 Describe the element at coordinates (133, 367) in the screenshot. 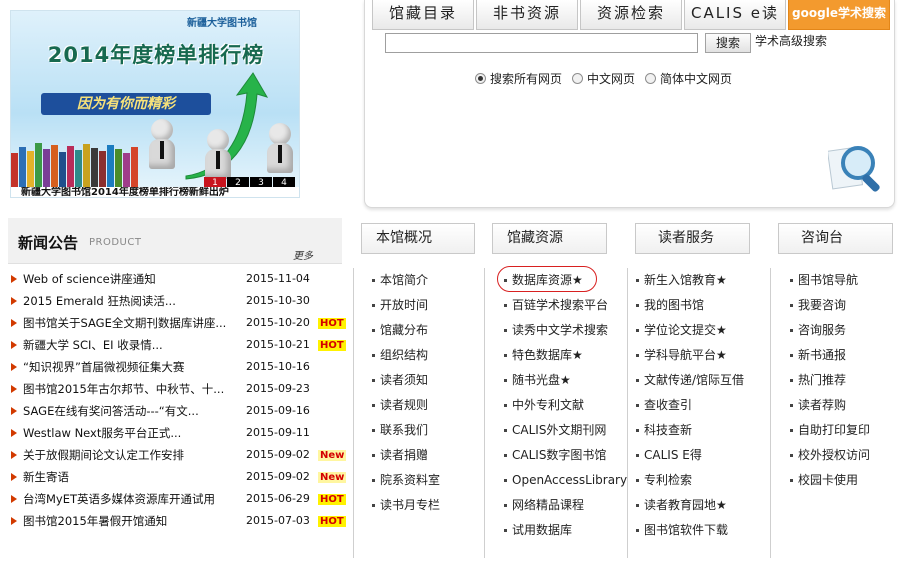

I see `news-item-title: “知识视界”首届微视频征集大赛` at that location.